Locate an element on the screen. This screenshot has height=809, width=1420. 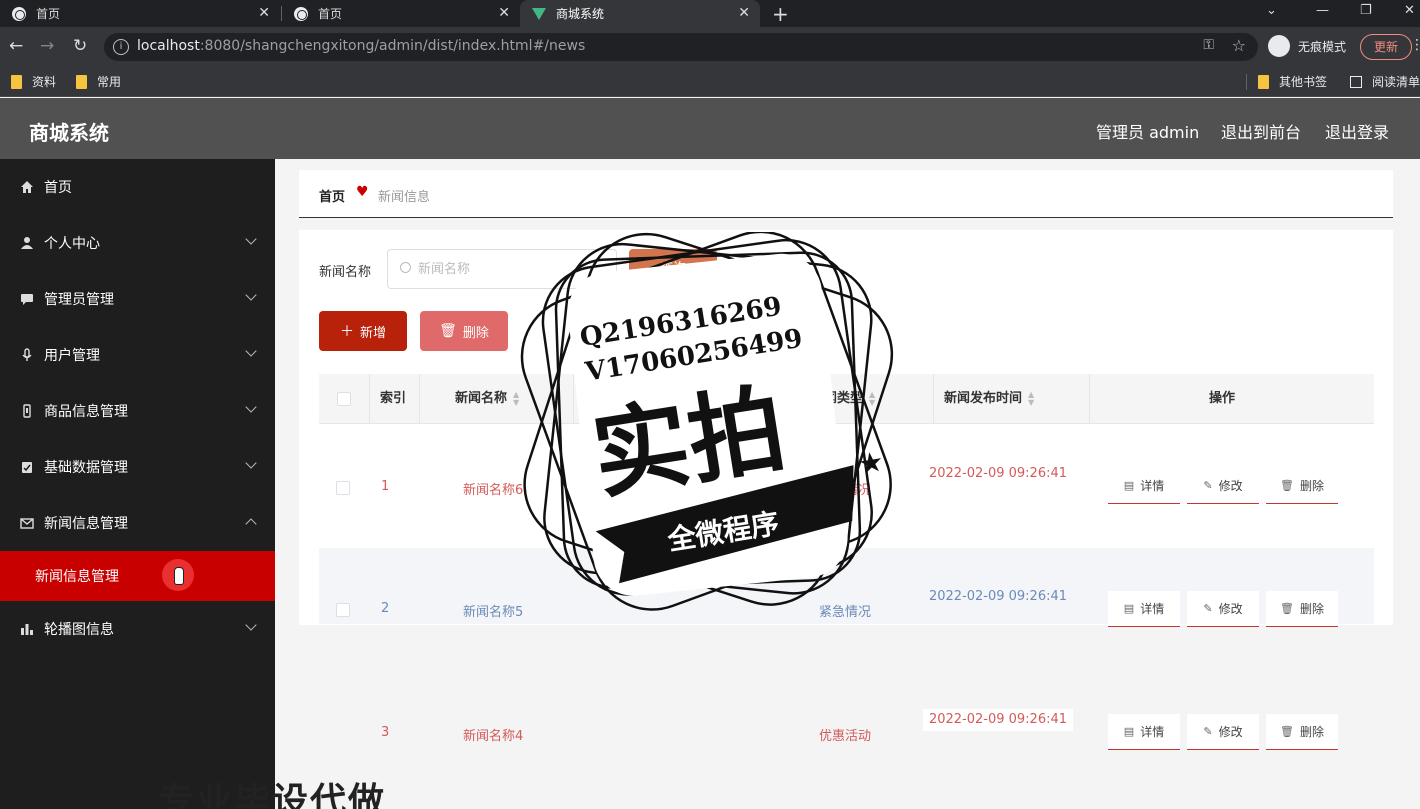
chat-icon is located at coordinates (27, 299).